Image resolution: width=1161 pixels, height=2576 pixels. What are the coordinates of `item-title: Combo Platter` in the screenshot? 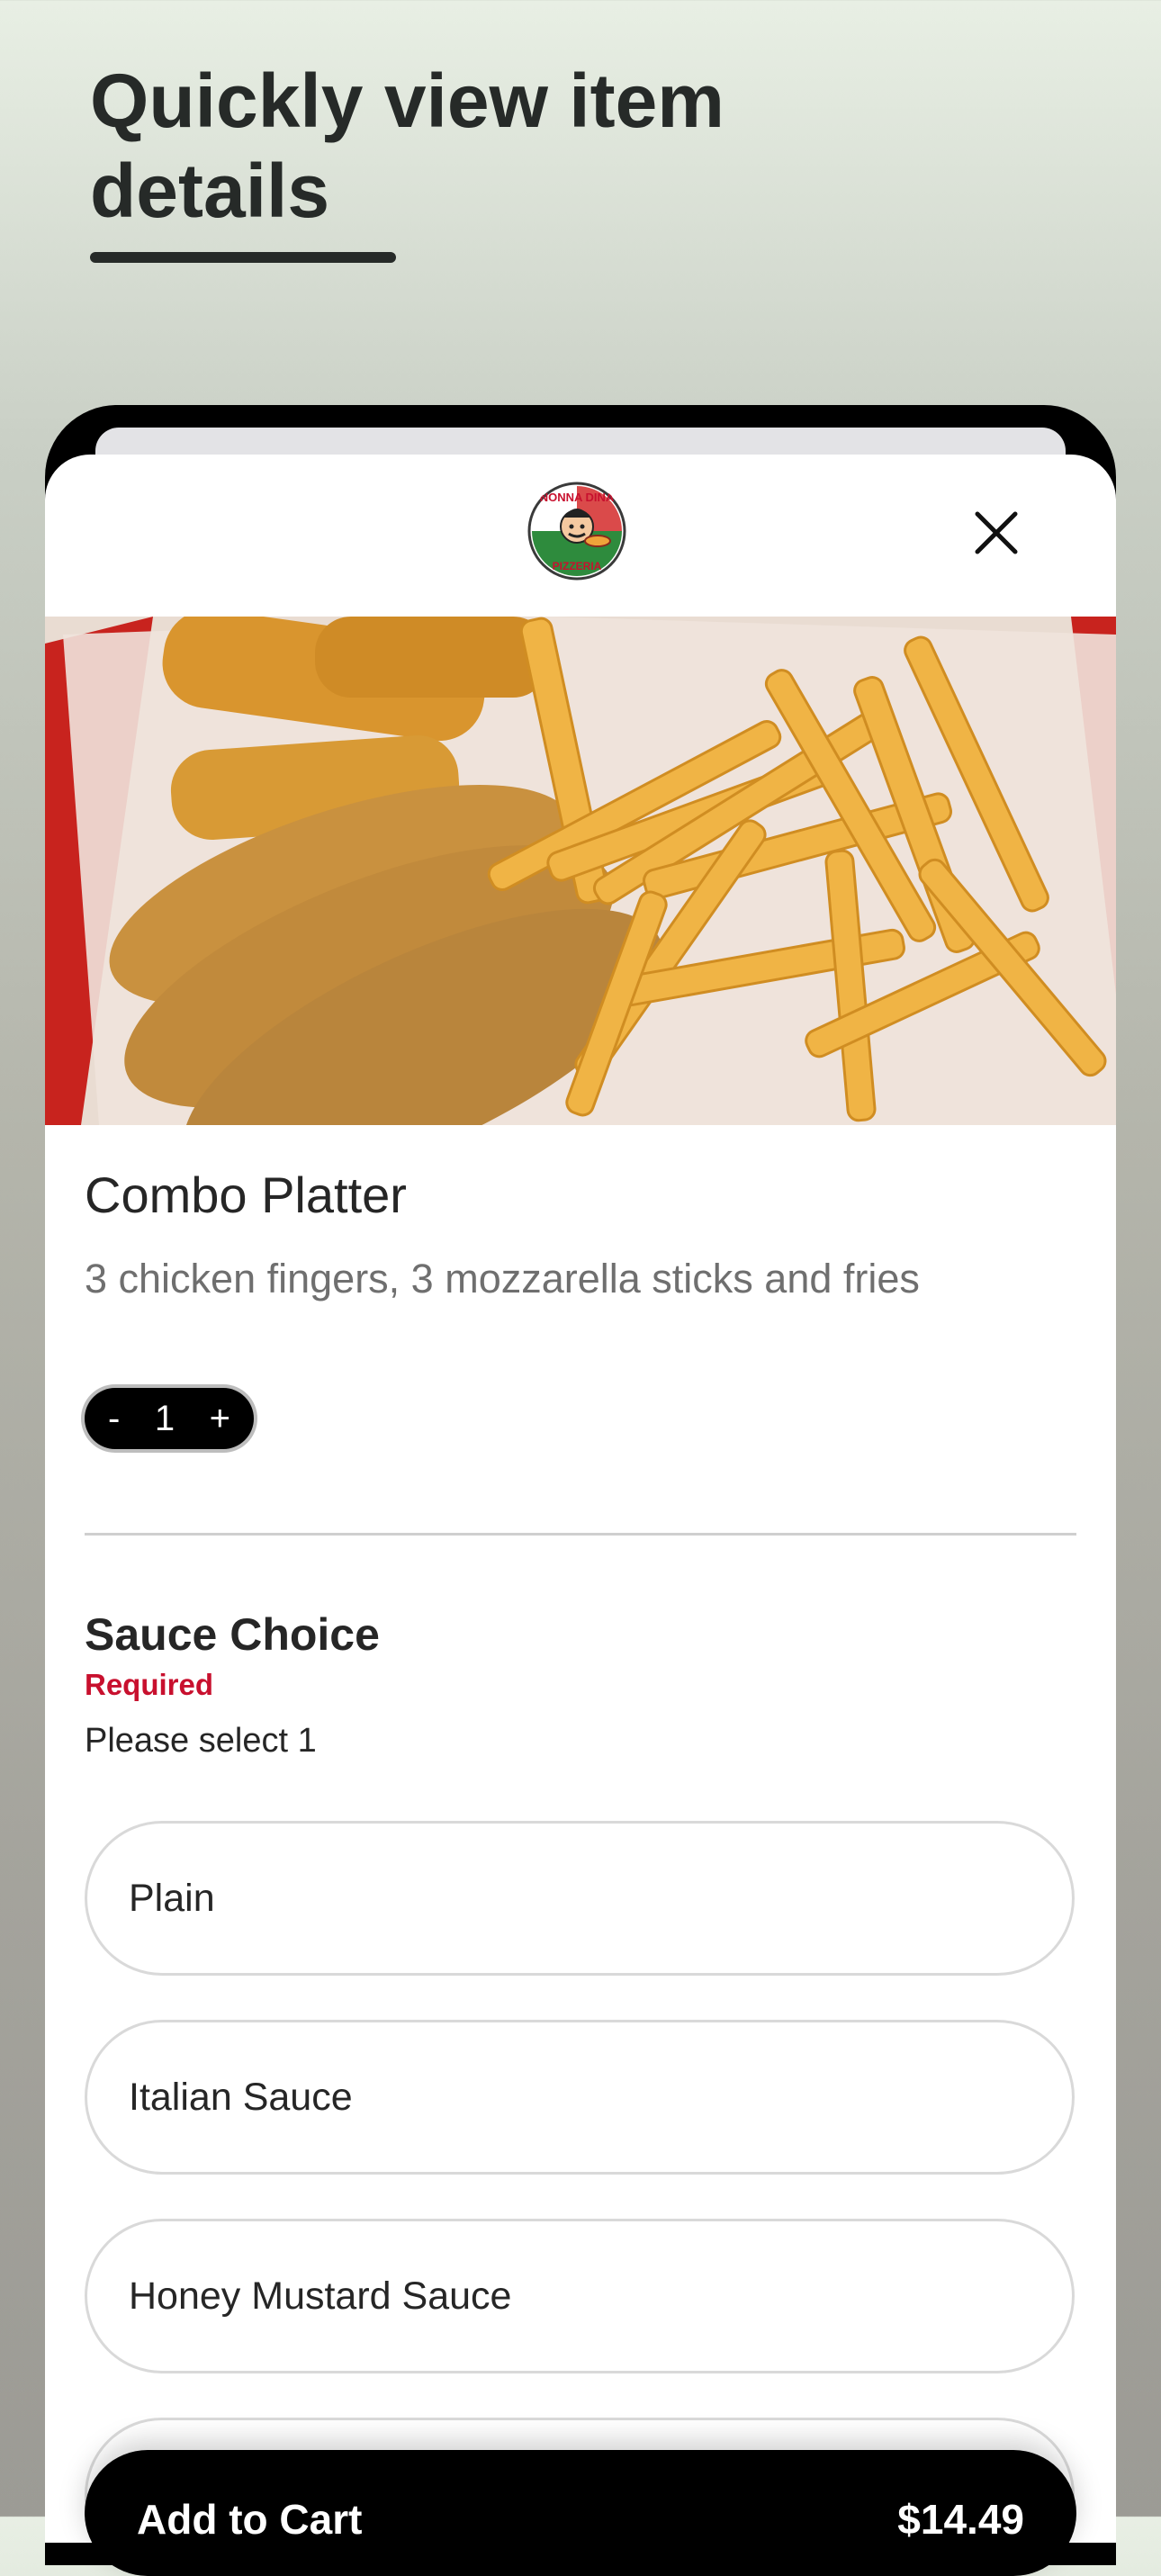 It's located at (246, 1194).